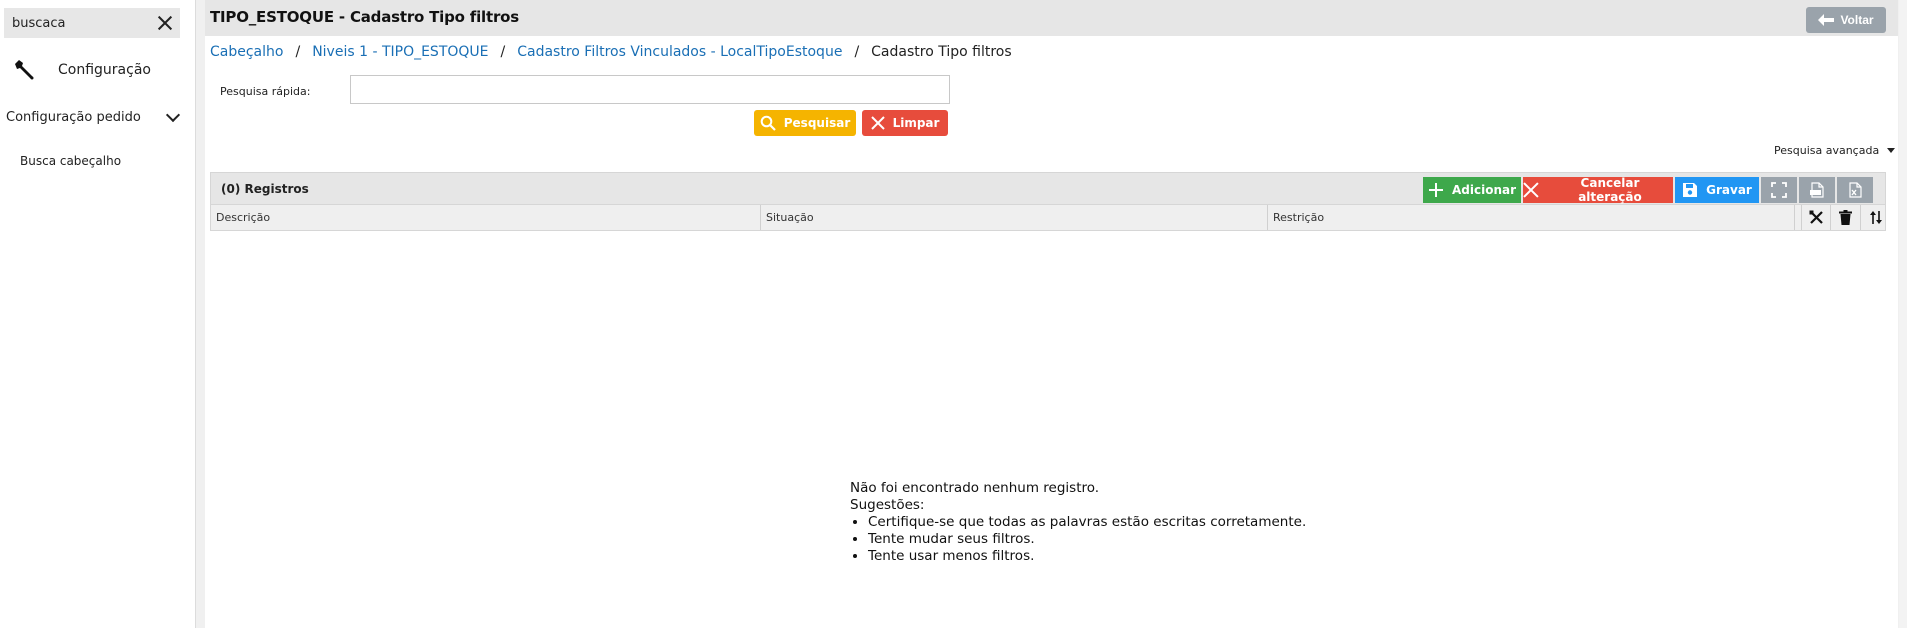 The height and width of the screenshot is (628, 1907). What do you see at coordinates (1891, 150) in the screenshot?
I see `caret-down-icon` at bounding box center [1891, 150].